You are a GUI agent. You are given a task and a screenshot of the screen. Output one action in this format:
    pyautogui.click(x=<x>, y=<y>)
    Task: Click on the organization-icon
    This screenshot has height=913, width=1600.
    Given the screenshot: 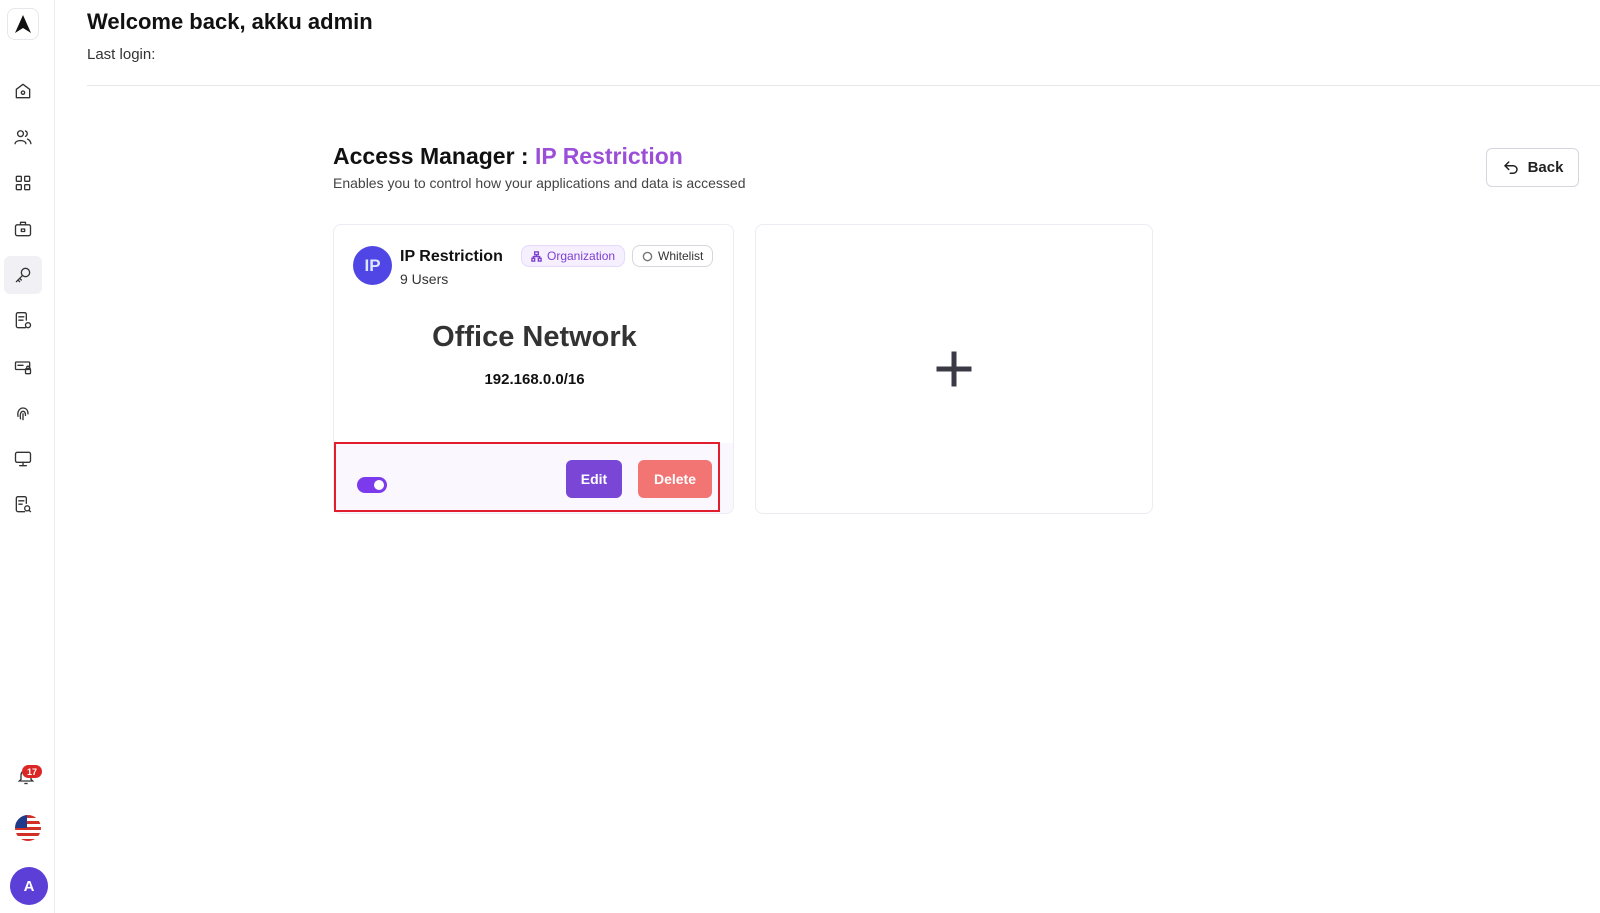 What is the action you would take?
    pyautogui.click(x=536, y=256)
    